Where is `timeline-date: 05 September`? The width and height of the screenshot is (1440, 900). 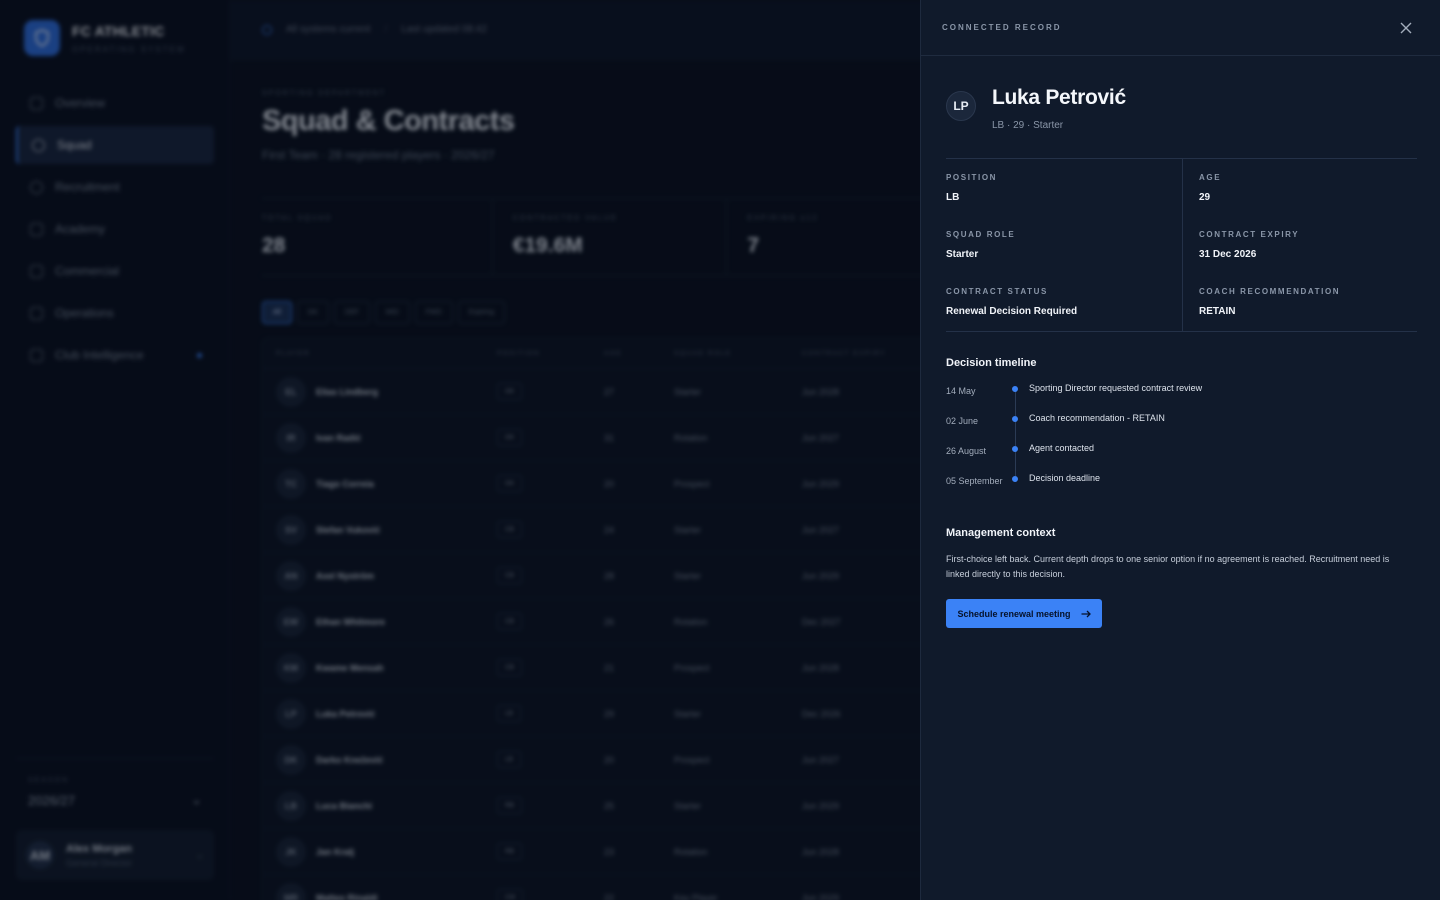
timeline-date: 05 September is located at coordinates (974, 481).